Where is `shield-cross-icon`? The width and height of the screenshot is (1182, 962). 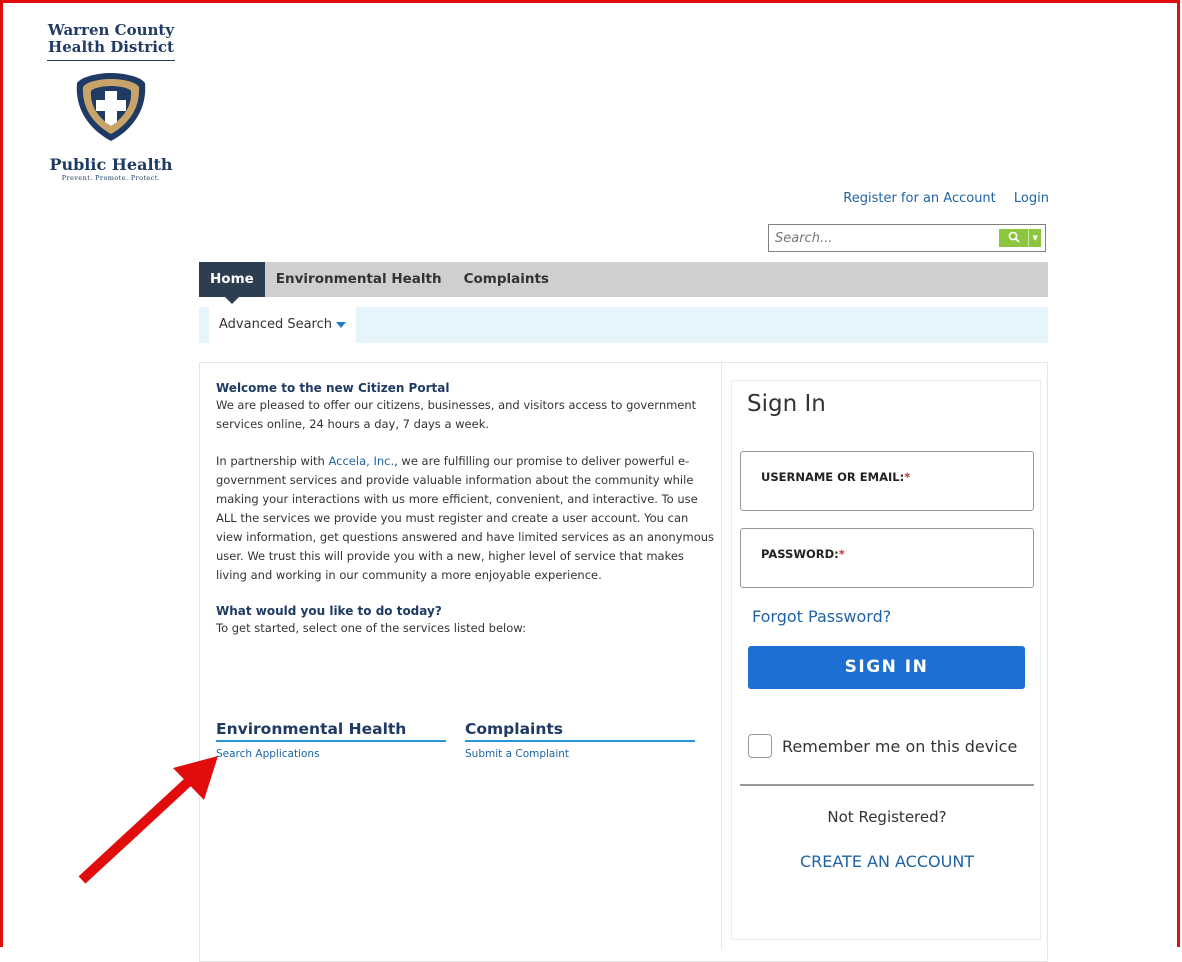 shield-cross-icon is located at coordinates (111, 107).